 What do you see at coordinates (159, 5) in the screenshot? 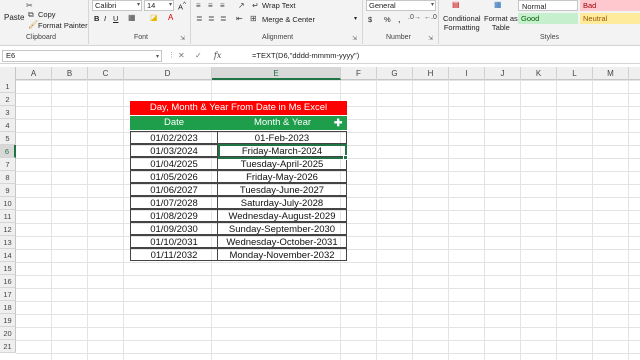
I see `font-size-select: 14 ▾` at bounding box center [159, 5].